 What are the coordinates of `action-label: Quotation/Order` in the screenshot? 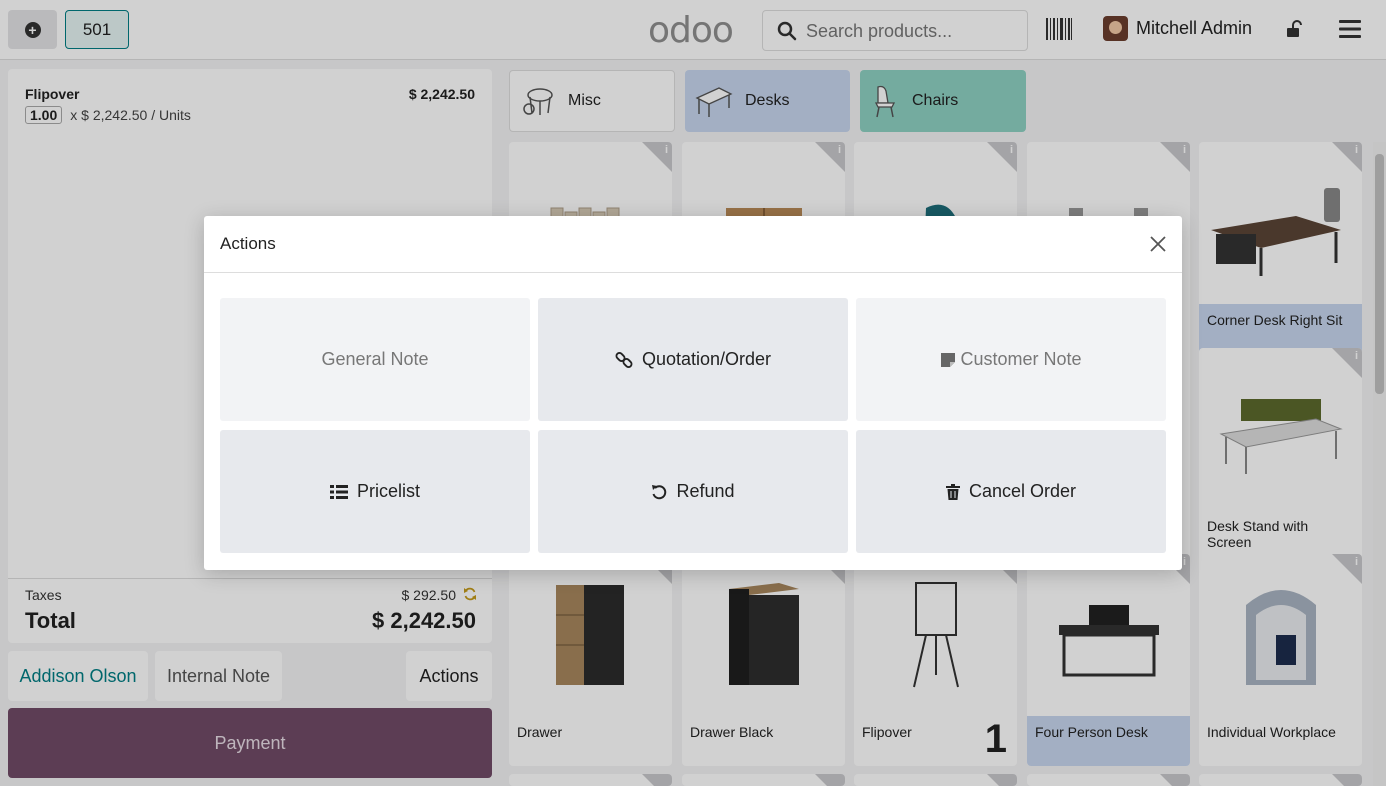 It's located at (706, 359).